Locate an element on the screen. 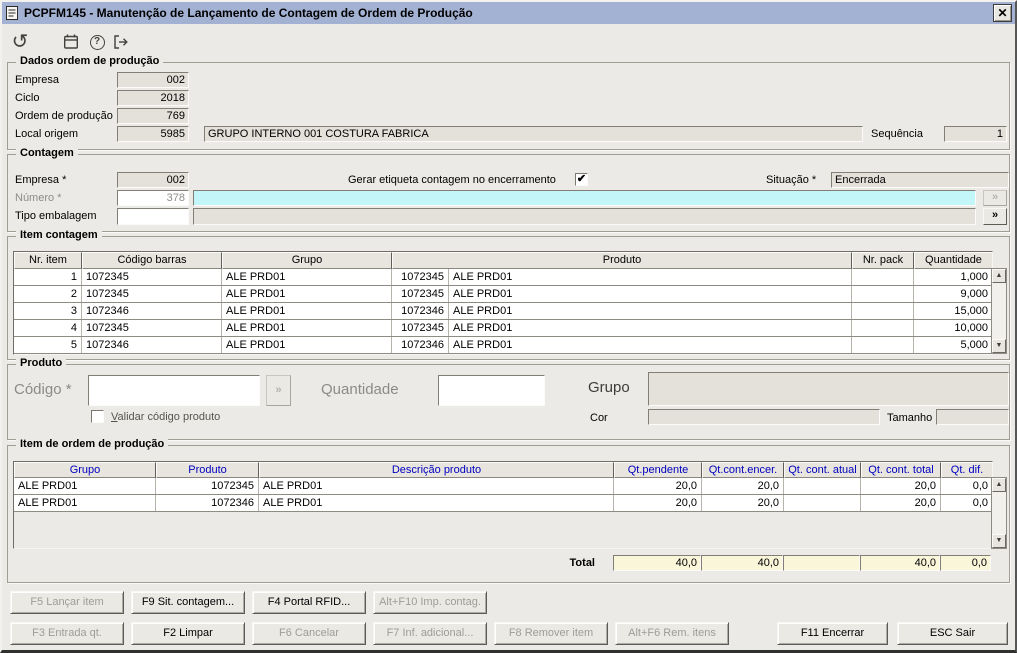 This screenshot has width=1017, height=653. help-icon: ? is located at coordinates (97, 42).